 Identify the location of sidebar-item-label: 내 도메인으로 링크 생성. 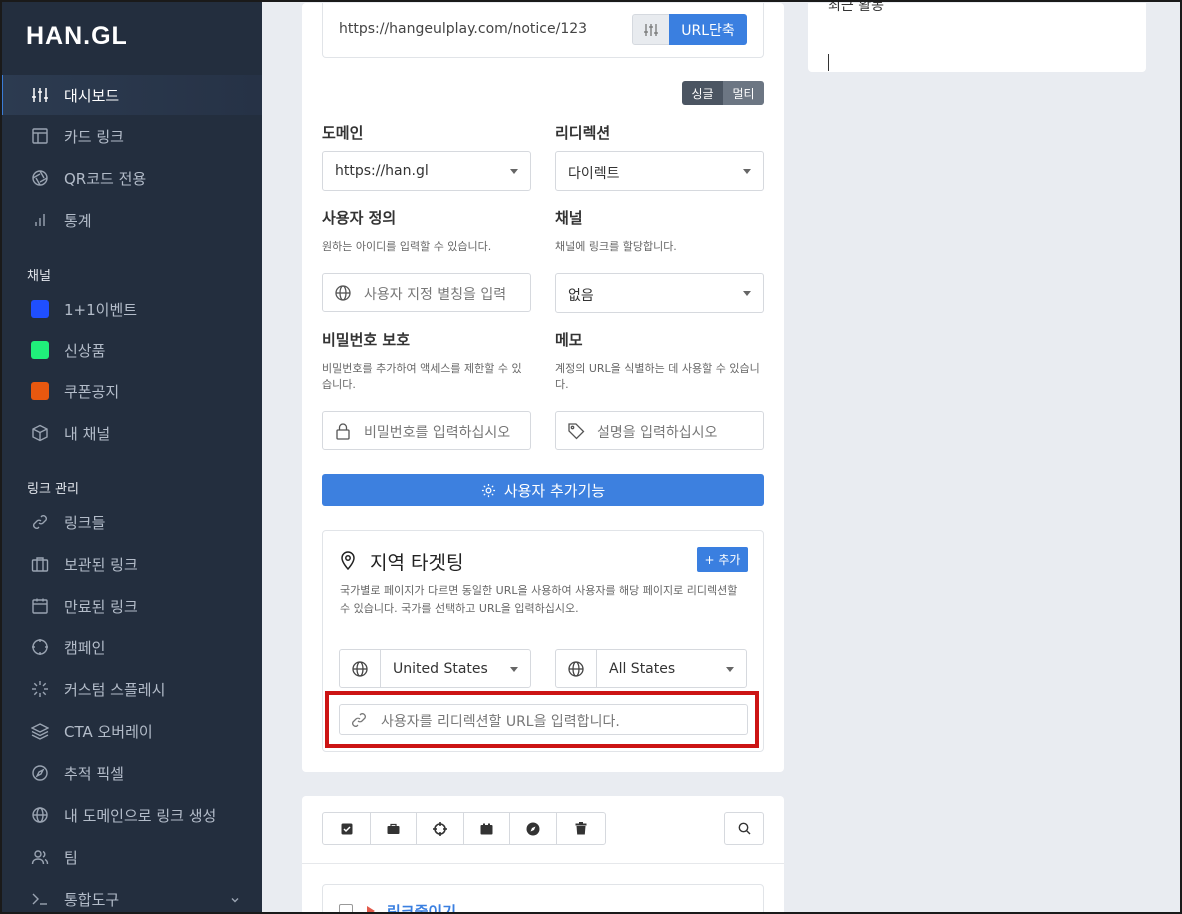
(140, 816).